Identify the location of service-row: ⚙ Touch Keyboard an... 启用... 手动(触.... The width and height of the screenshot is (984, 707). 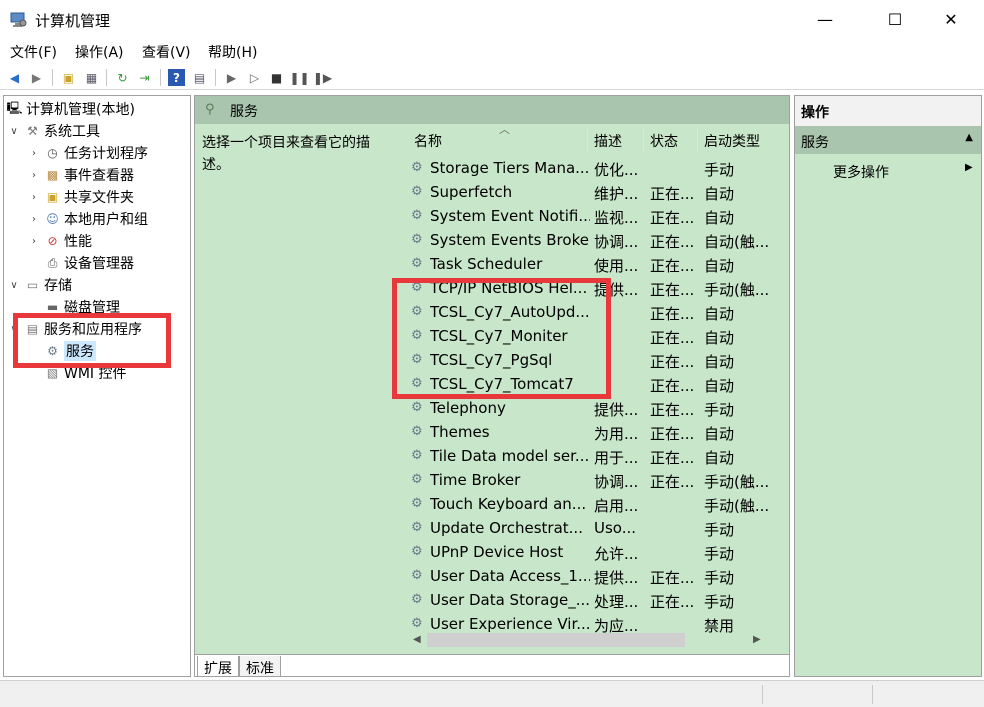
(593, 504).